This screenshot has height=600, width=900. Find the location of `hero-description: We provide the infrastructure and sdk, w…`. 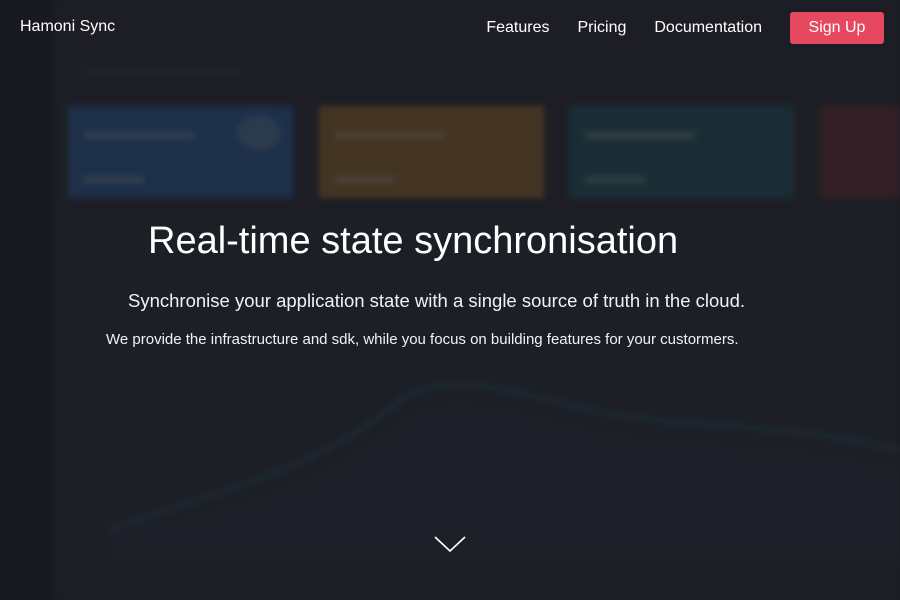

hero-description: We provide the infrastructure and sdk, w… is located at coordinates (422, 339).